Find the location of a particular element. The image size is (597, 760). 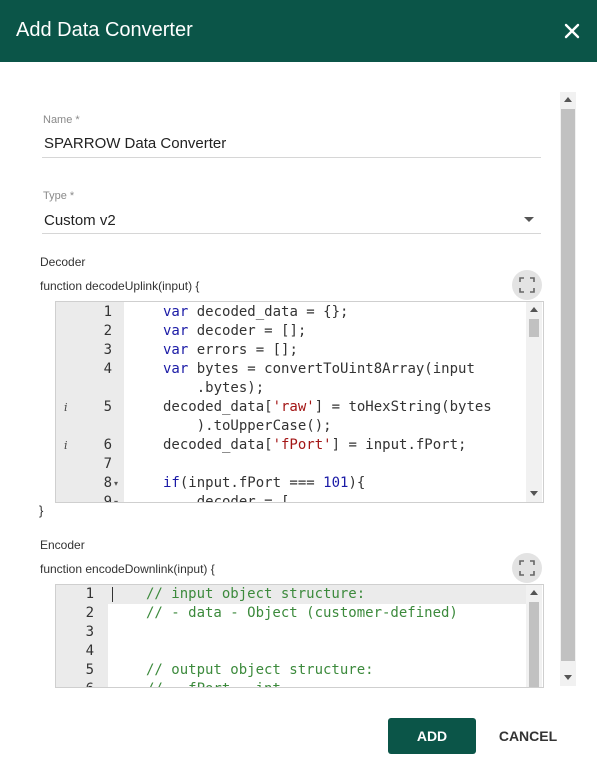

code-token: .bytes); is located at coordinates (214, 388).